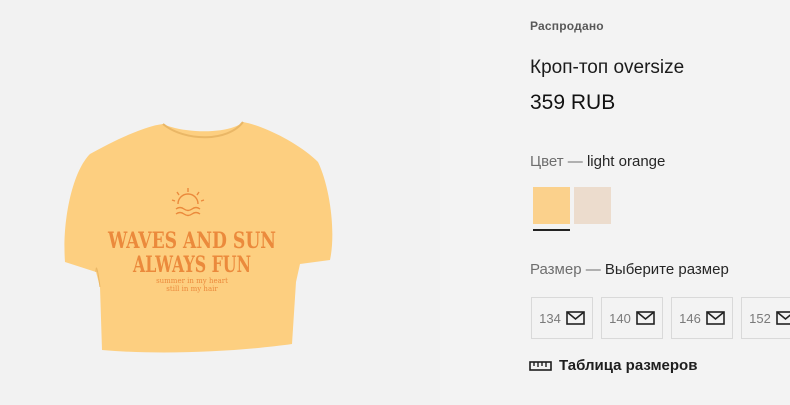 This screenshot has height=405, width=790. I want to click on size-option-146: 146, so click(702, 318).